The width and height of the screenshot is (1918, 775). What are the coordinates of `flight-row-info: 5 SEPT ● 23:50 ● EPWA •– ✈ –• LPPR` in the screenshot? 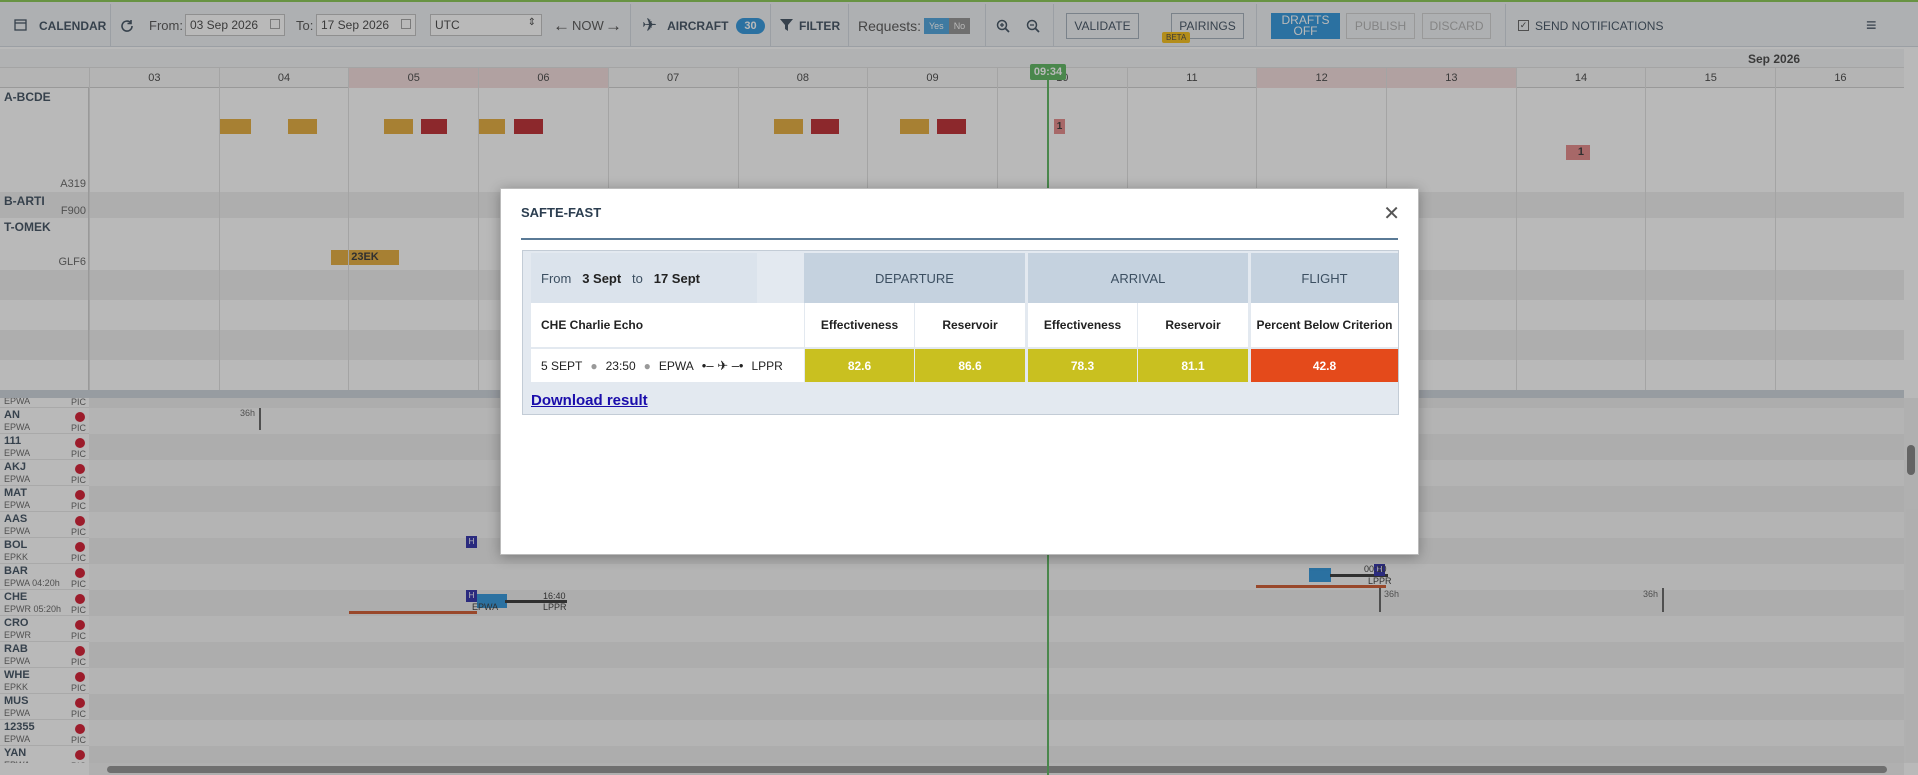 It's located at (667, 365).